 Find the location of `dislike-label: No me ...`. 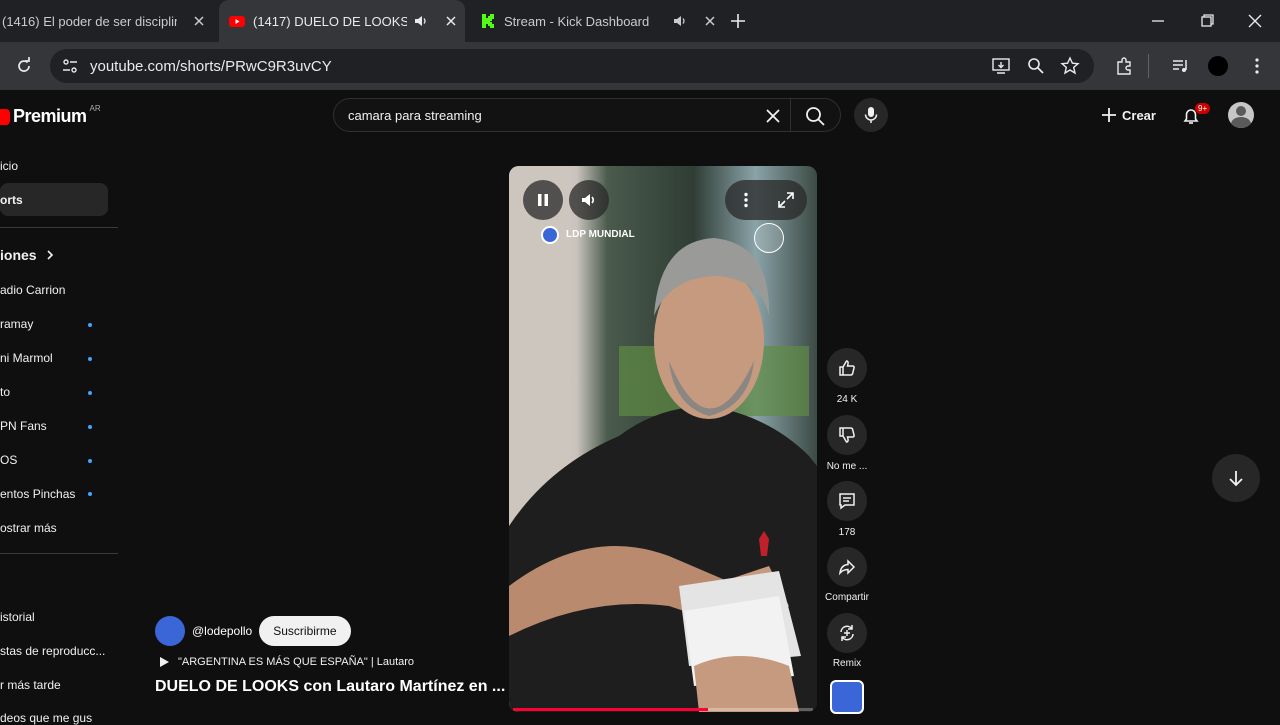

dislike-label: No me ... is located at coordinates (847, 466).